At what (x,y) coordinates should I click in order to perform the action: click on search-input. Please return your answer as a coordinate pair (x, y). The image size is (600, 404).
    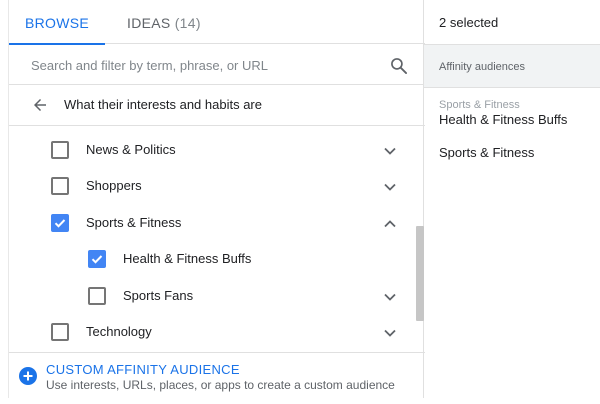
    Looking at the image, I should click on (206, 65).